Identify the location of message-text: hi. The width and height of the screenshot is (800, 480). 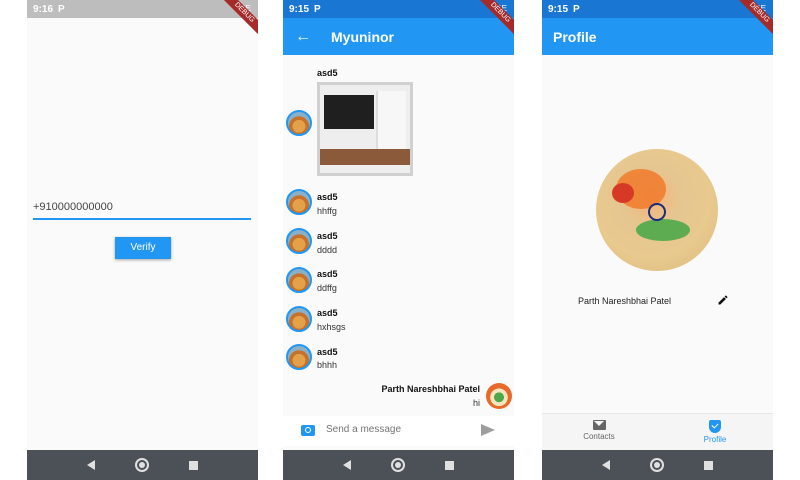
(476, 403).